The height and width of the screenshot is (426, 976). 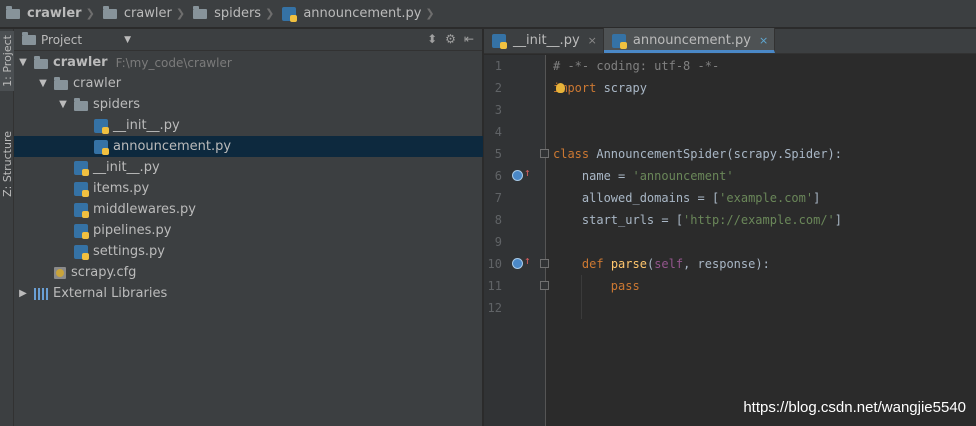 What do you see at coordinates (7, 61) in the screenshot?
I see `tab-project-tool: 1: Project` at bounding box center [7, 61].